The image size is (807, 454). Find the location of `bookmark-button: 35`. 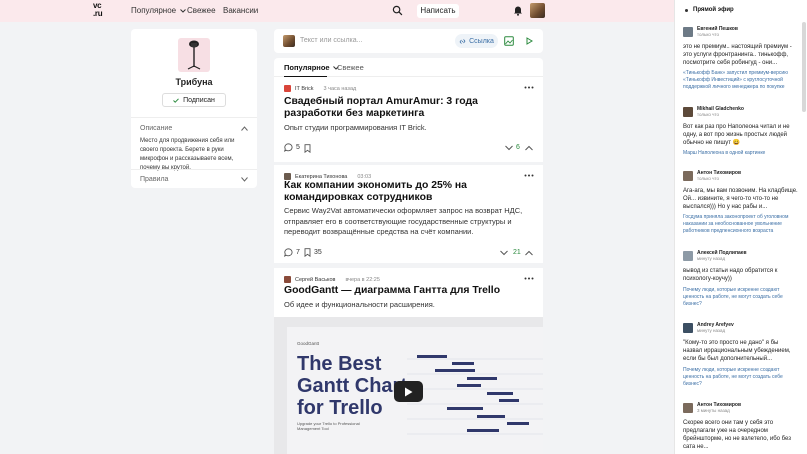

bookmark-button: 35 is located at coordinates (313, 252).